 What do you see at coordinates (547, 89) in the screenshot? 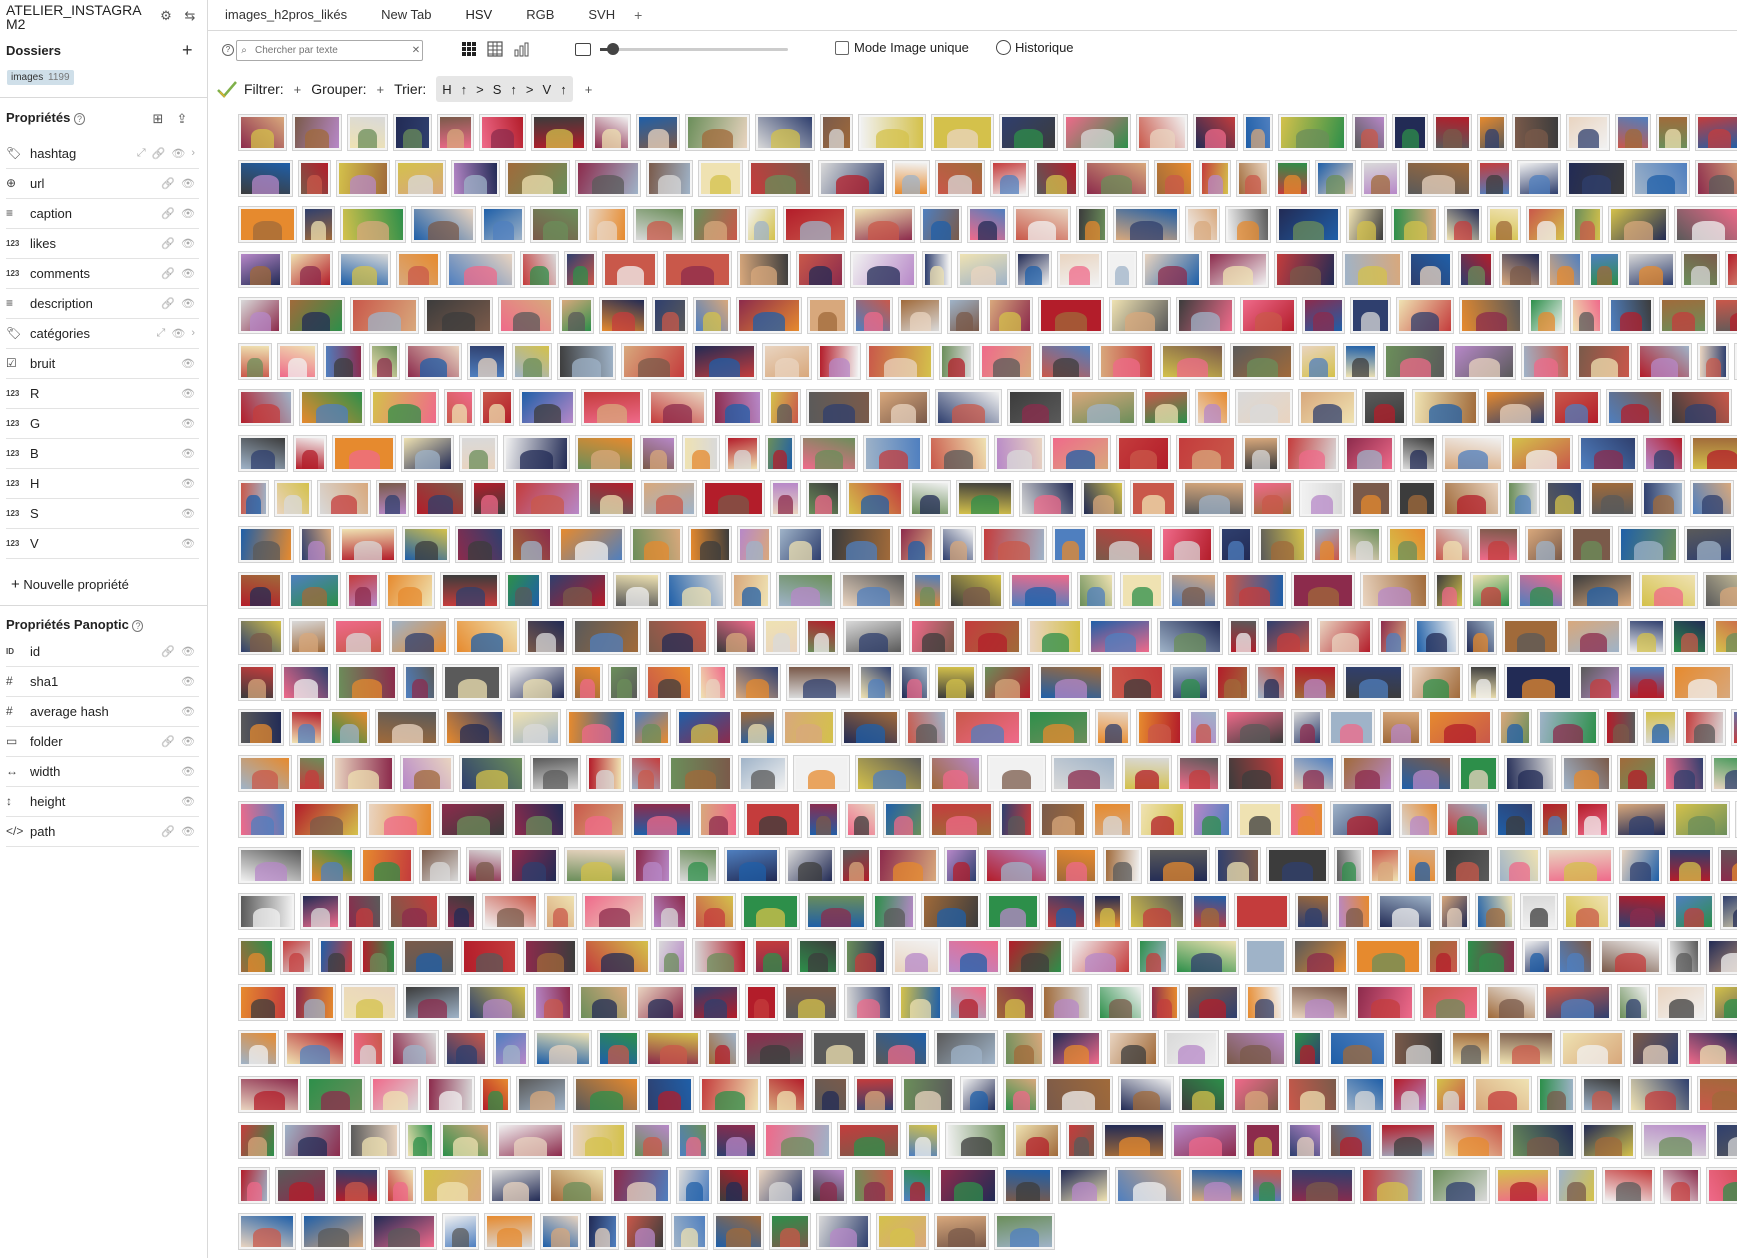
I see `sort-key-v: V` at bounding box center [547, 89].